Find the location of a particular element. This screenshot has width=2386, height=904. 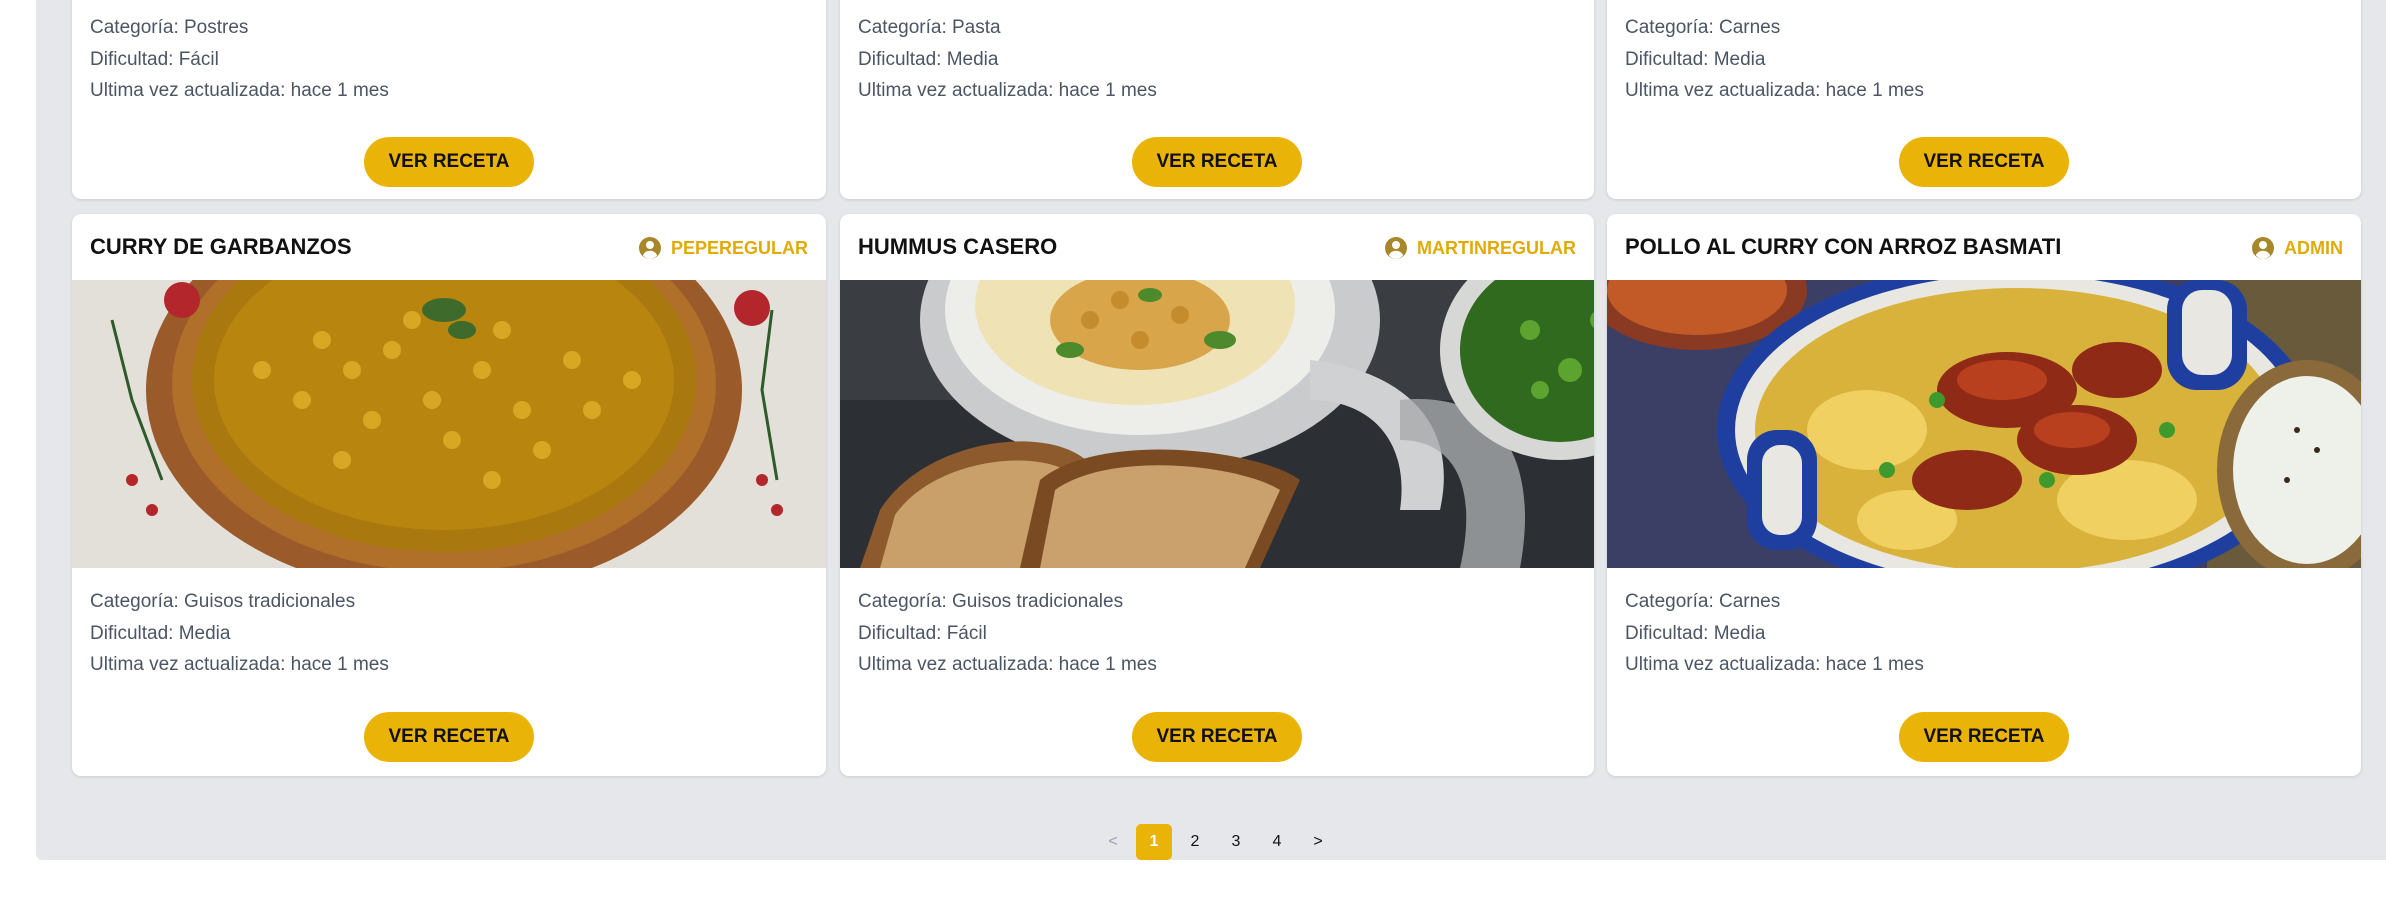

recipe-author: ADMIN is located at coordinates (2297, 248).